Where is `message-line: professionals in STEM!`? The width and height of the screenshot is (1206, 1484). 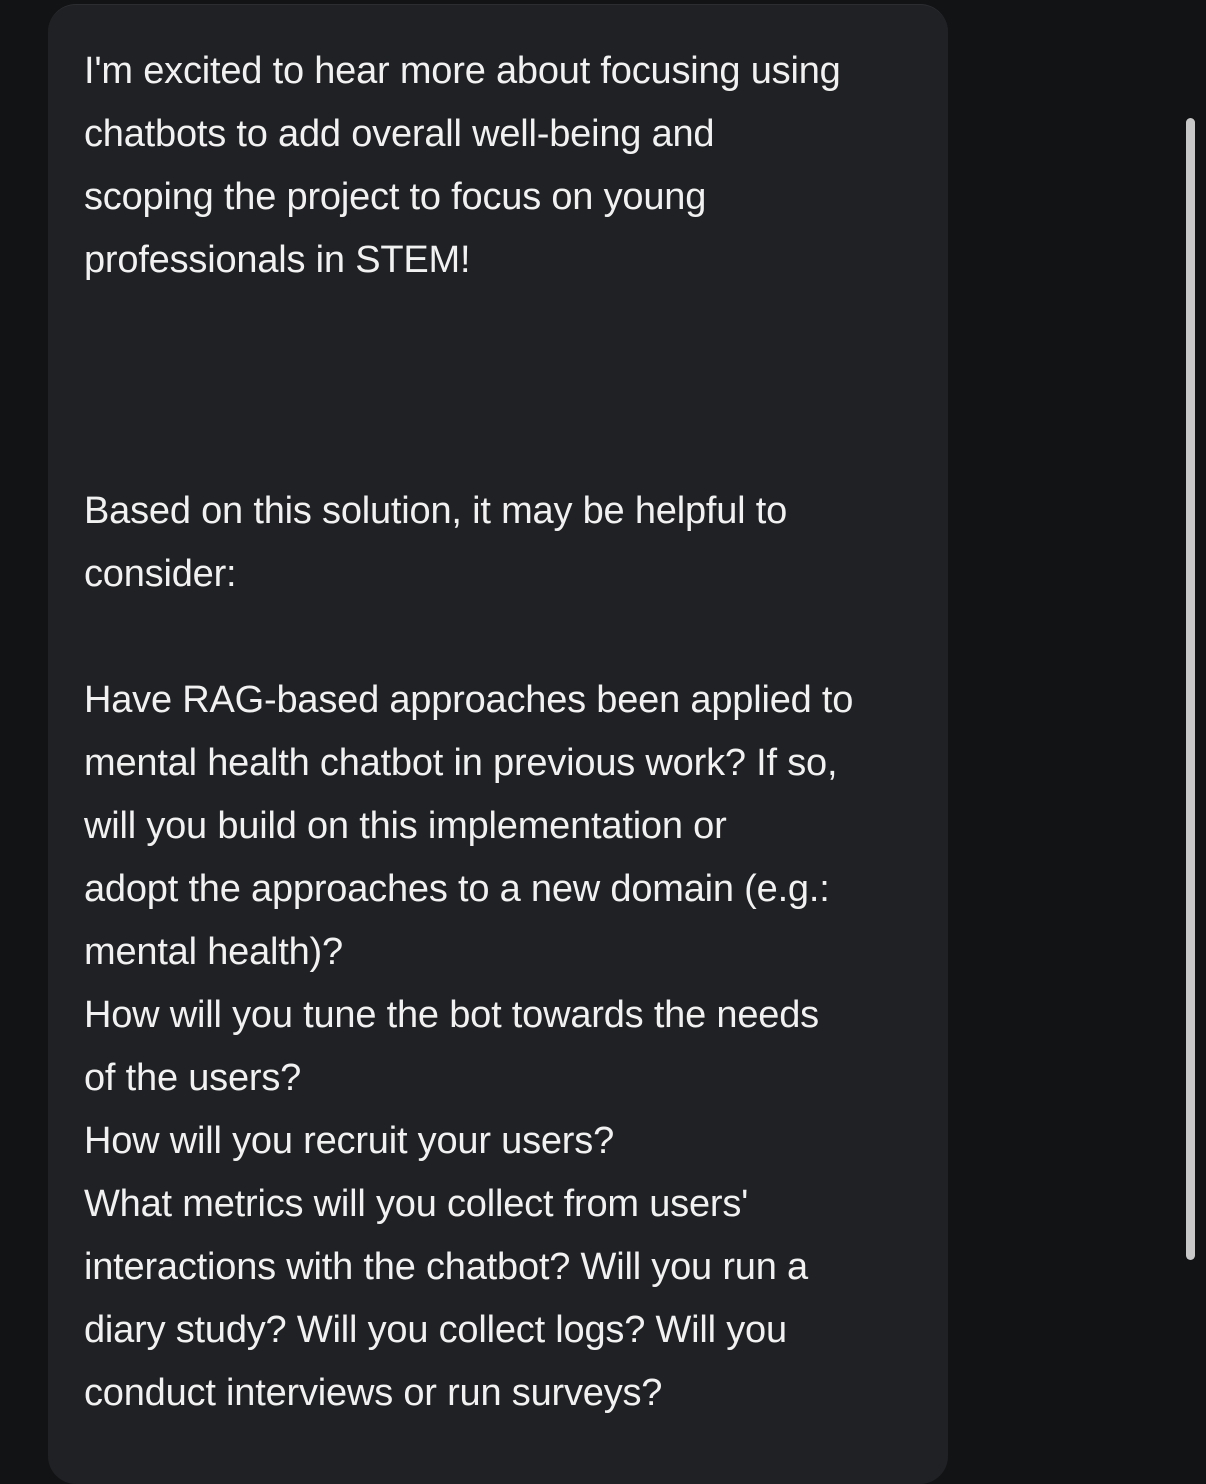
message-line: professionals in STEM! is located at coordinates (277, 260).